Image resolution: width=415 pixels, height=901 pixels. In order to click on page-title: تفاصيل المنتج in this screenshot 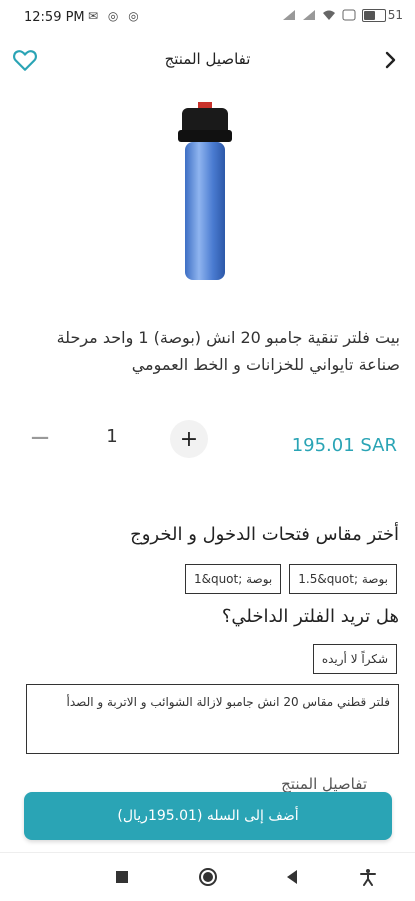, I will do `click(207, 59)`.